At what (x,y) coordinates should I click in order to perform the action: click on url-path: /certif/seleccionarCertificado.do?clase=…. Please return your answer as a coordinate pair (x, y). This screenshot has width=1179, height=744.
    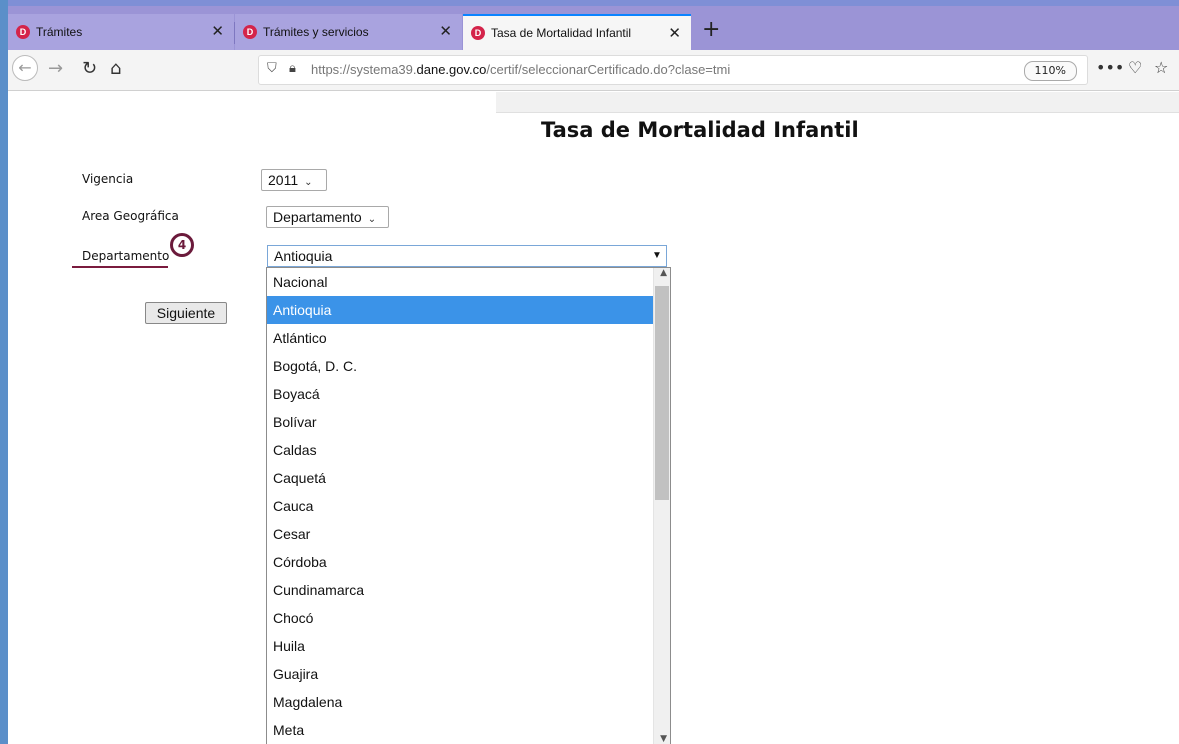
    Looking at the image, I should click on (608, 69).